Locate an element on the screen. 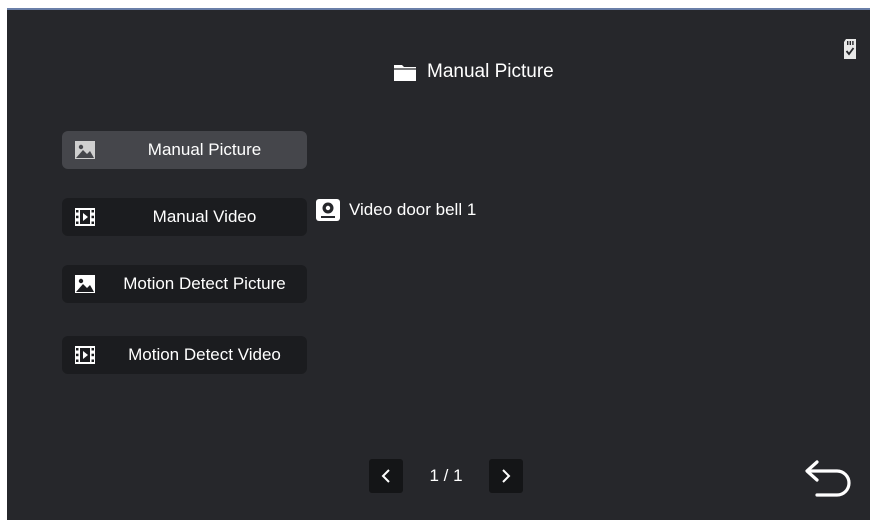 The image size is (870, 520). menu-button-motion-detect-picture: Motion Detect Picture is located at coordinates (184, 284).